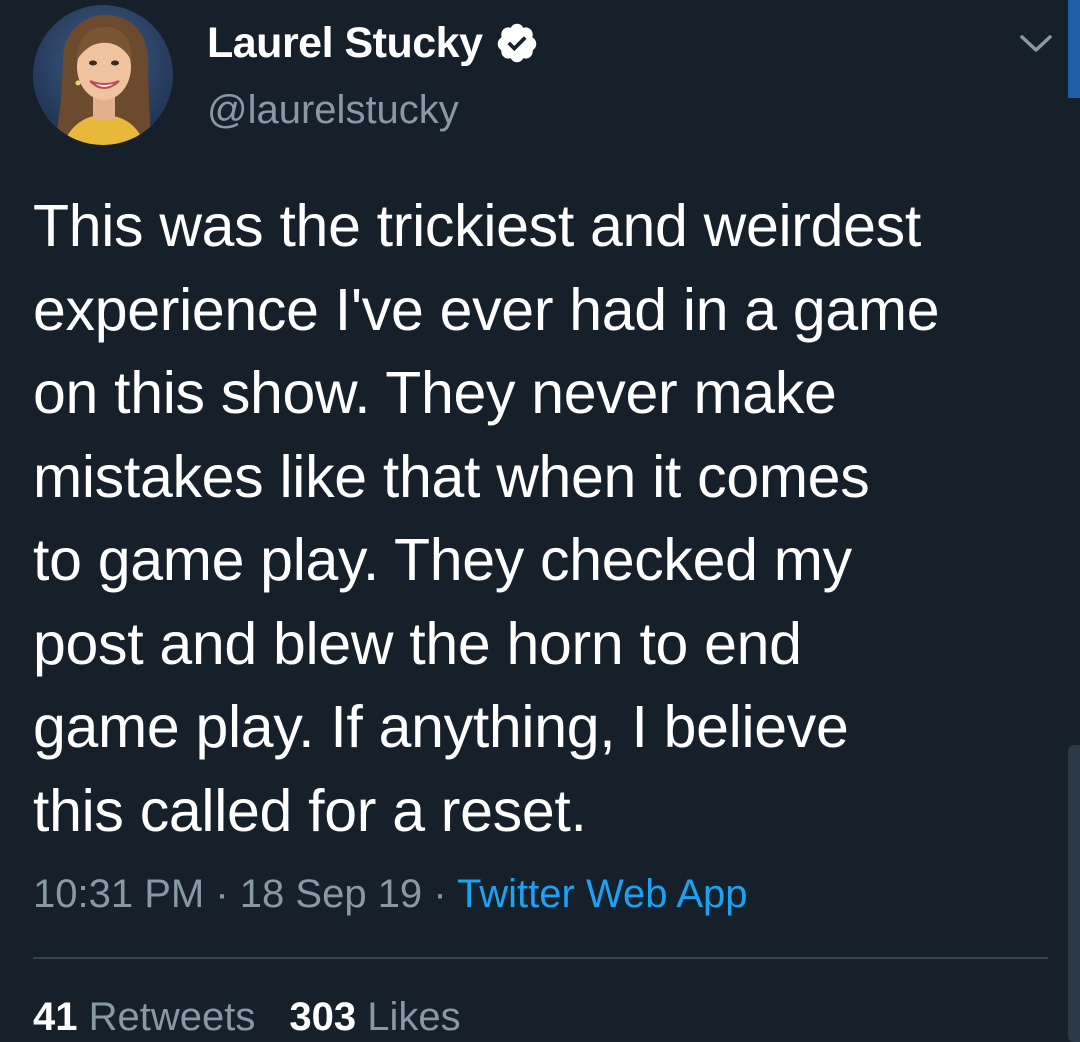 This screenshot has width=1080, height=1042. I want to click on author-name: Laurel Stucky, so click(373, 43).